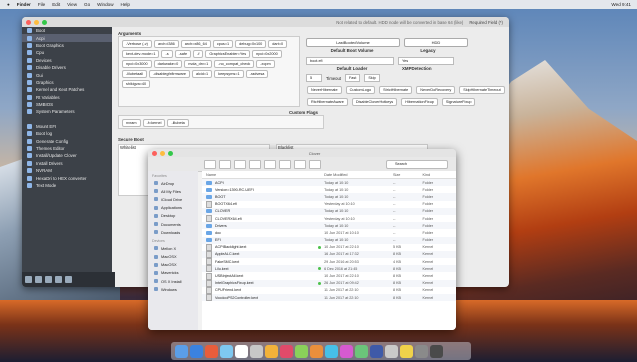 The width and height of the screenshot is (637, 362). I want to click on menu-help: Help, so click(125, 4).